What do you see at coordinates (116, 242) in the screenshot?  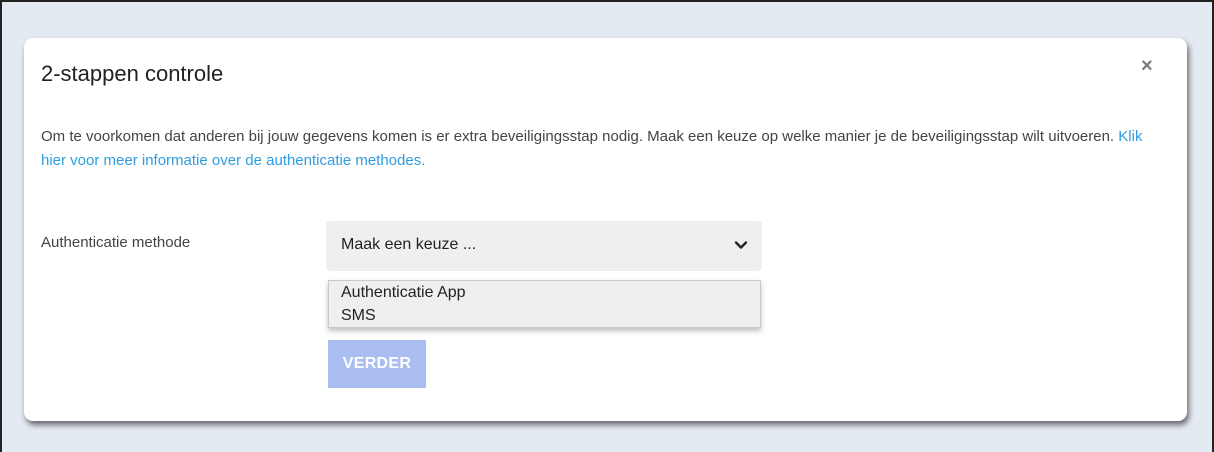 I see `method-label: Authenticatie methode` at bounding box center [116, 242].